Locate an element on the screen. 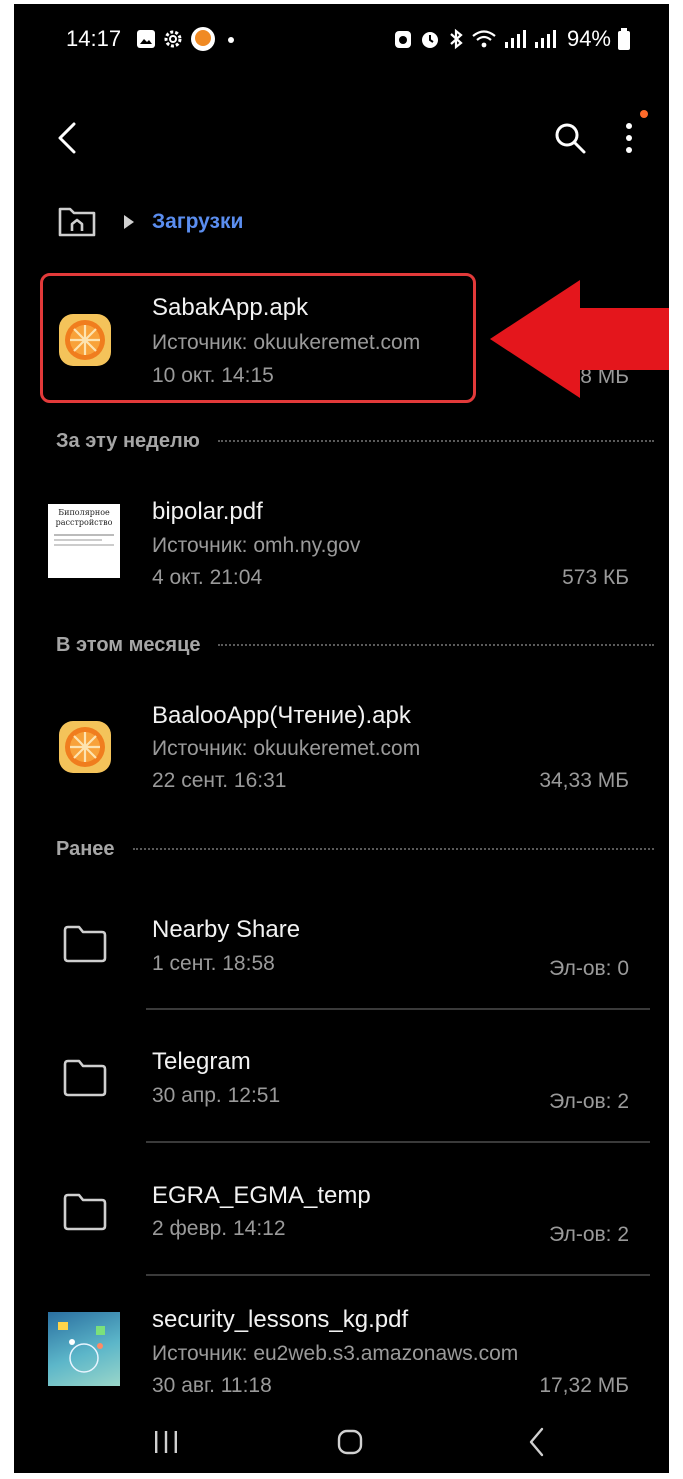  folder-item-telegram: Telegram 30 апр. 12:51 Эл-ов: 2 is located at coordinates (341, 1087).